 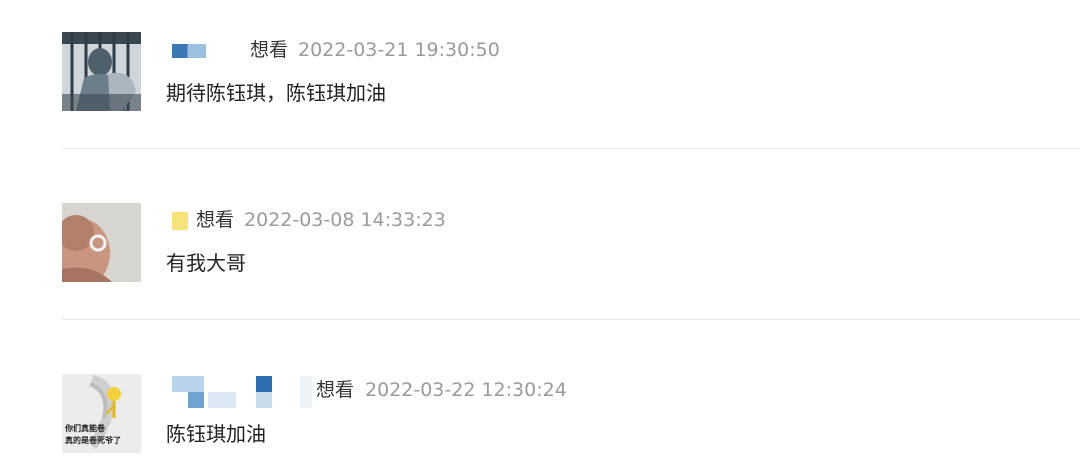 What do you see at coordinates (85, 428) in the screenshot?
I see `avatar-caption-line1: 你们真能卷` at bounding box center [85, 428].